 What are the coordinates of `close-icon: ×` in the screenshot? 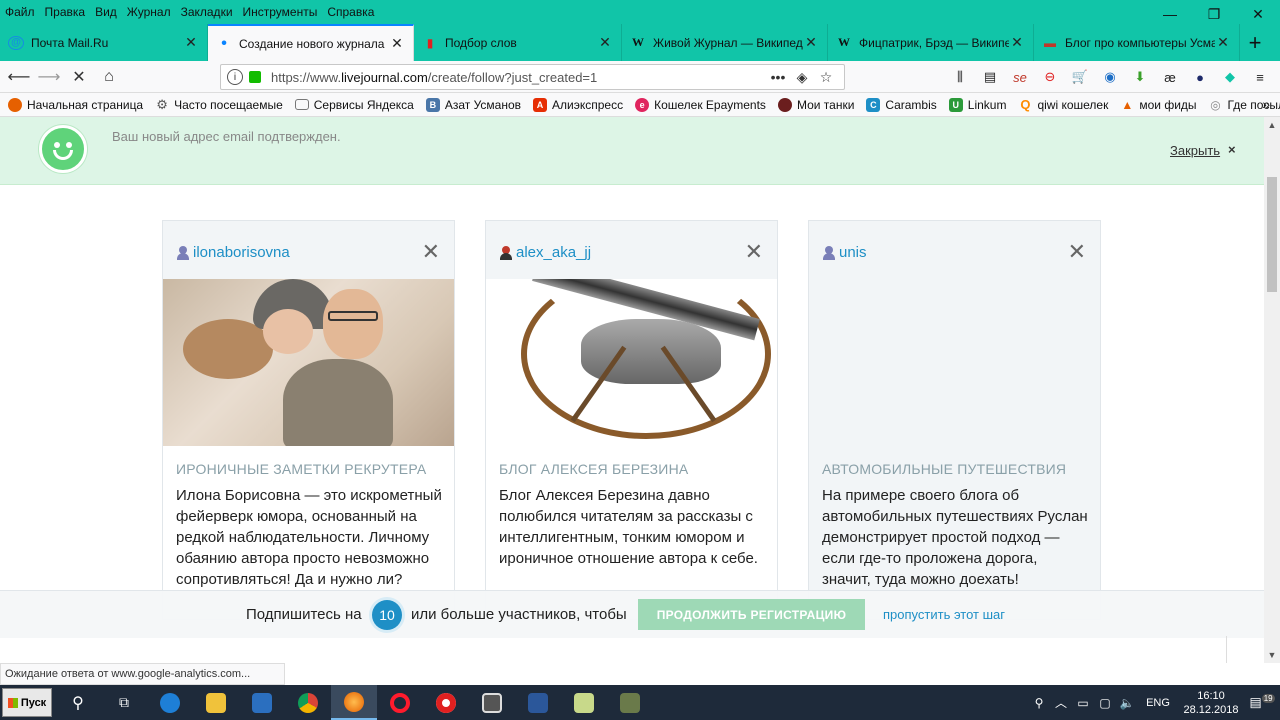 It's located at (1232, 149).